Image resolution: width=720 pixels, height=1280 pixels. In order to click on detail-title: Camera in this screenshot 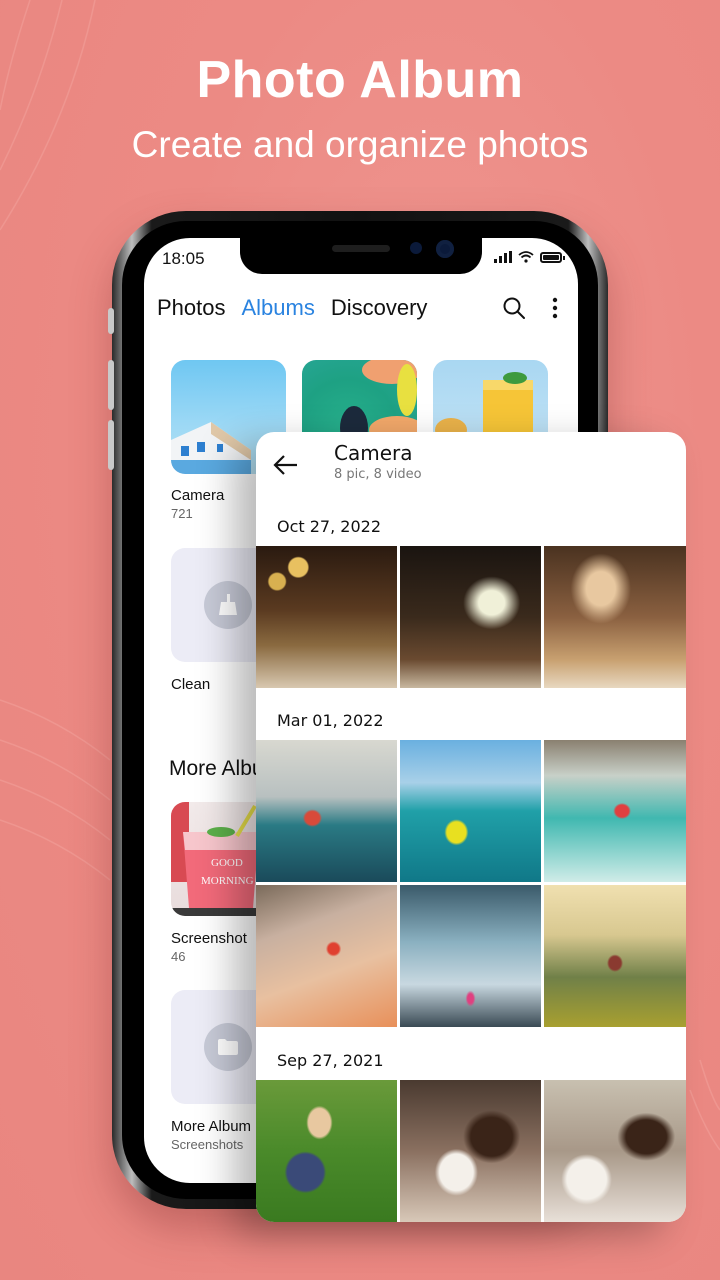, I will do `click(373, 453)`.